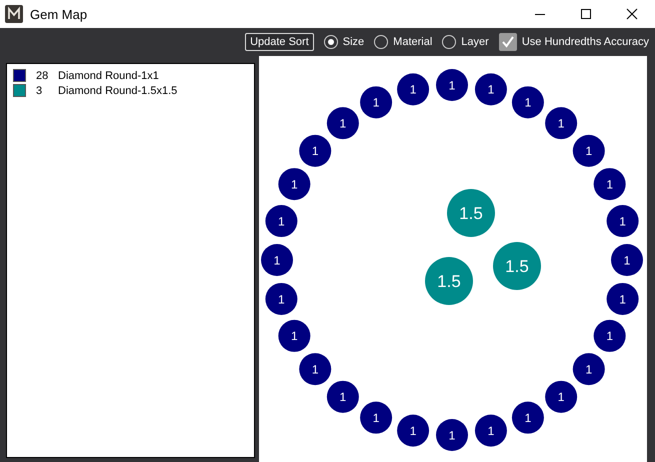 The height and width of the screenshot is (462, 655). What do you see at coordinates (353, 42) in the screenshot?
I see `radio-label: Size` at bounding box center [353, 42].